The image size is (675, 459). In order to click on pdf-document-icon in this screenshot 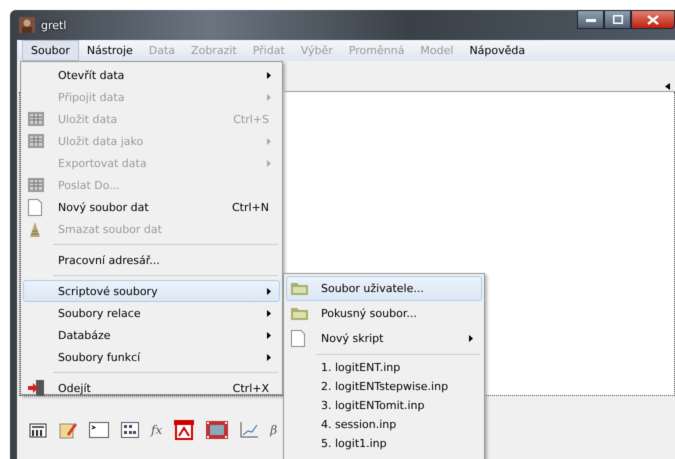, I will do `click(184, 430)`.